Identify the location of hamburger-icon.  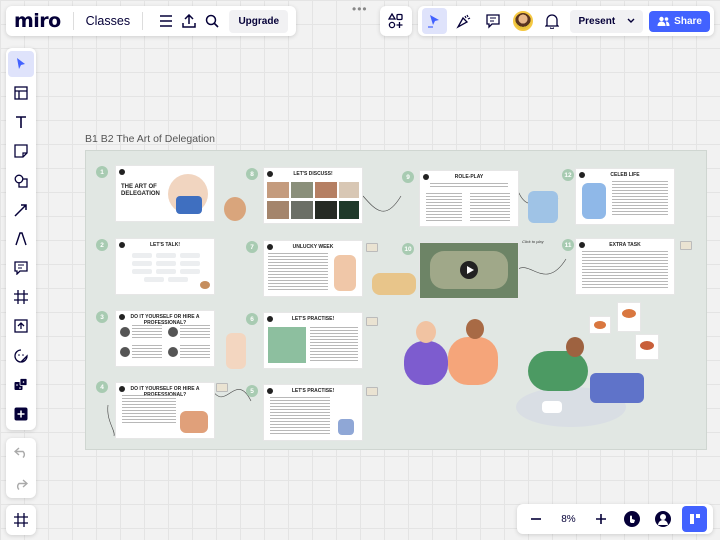
(166, 21).